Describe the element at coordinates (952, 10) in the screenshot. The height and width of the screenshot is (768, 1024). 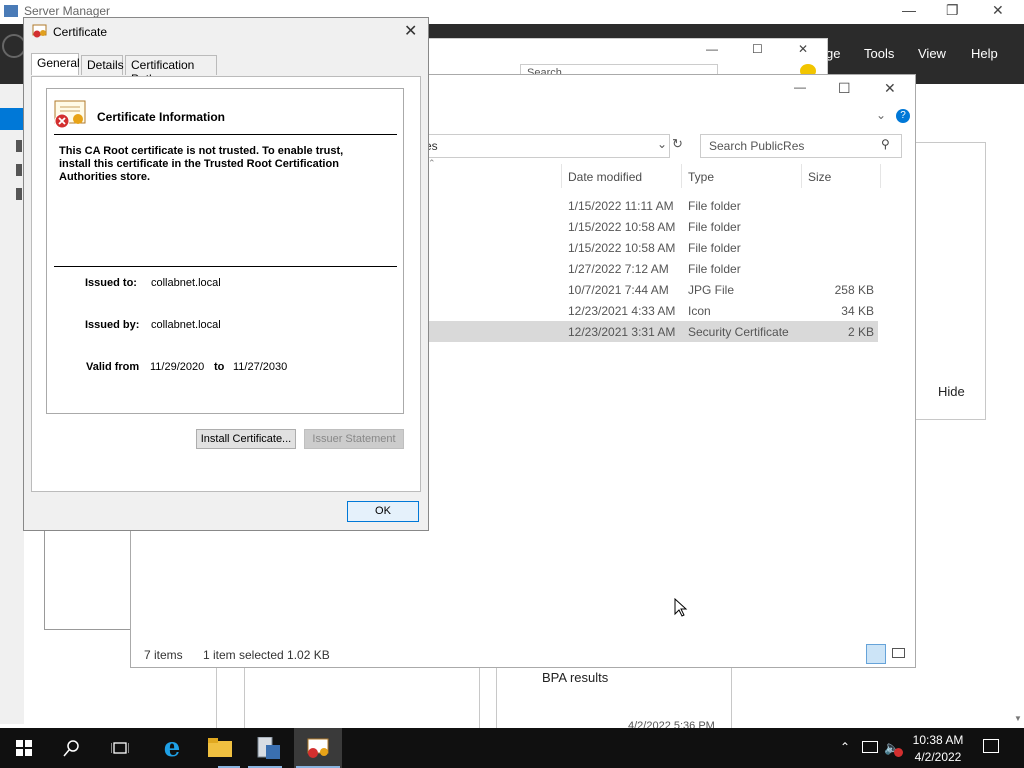
I see `maximize-icon: ❐` at that location.